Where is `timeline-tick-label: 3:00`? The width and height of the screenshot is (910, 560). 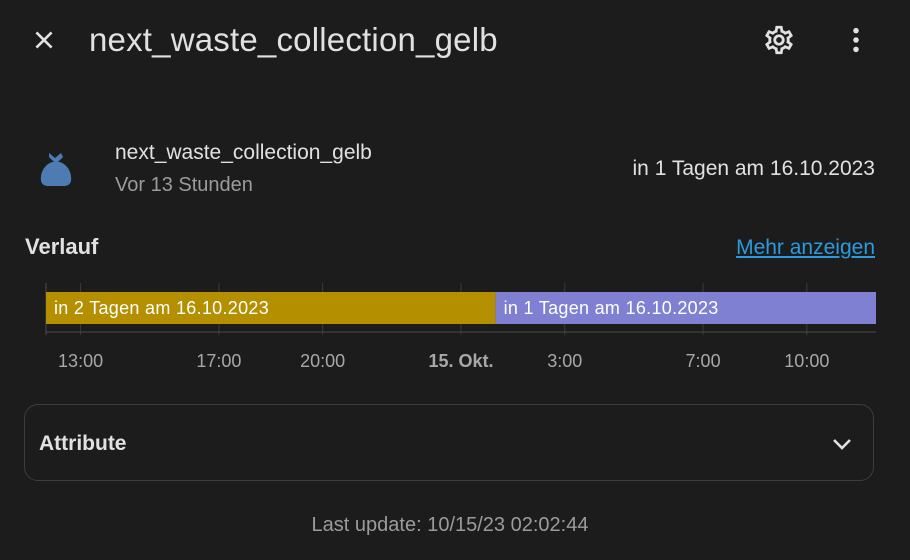
timeline-tick-label: 3:00 is located at coordinates (564, 361).